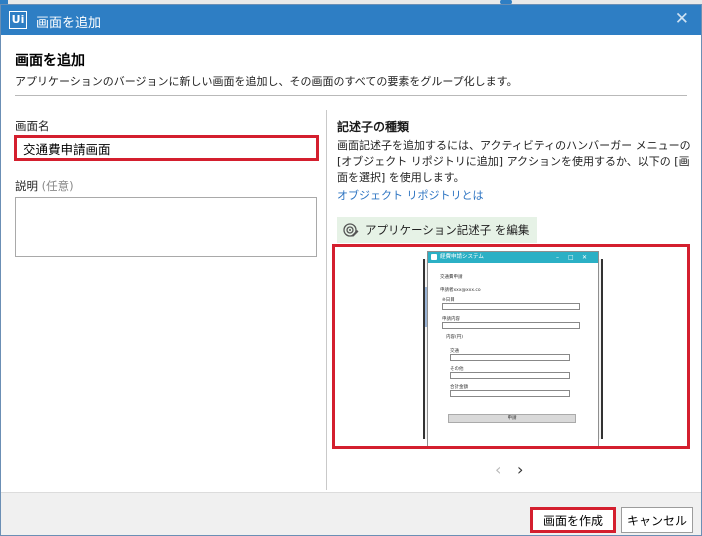  I want to click on preview-field1, so click(510, 357).